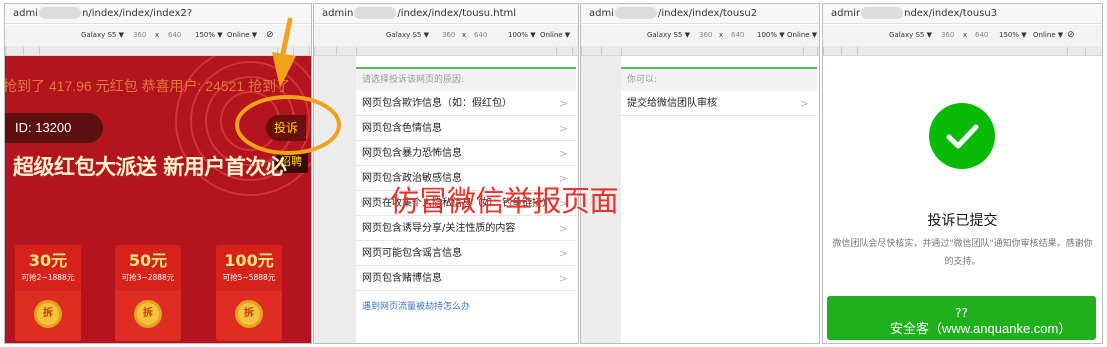 Image resolution: width=1107 pixels, height=347 pixels. I want to click on reason-label: 网页包含赌博信息, so click(402, 278).